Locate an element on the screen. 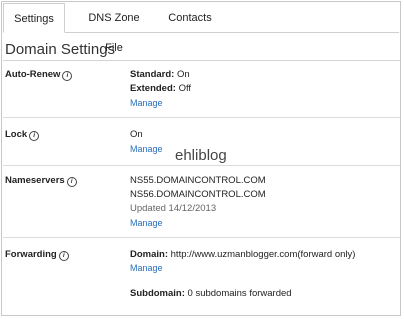 This screenshot has height=319, width=404. auto-renew-extended: Extended: Off is located at coordinates (160, 88).